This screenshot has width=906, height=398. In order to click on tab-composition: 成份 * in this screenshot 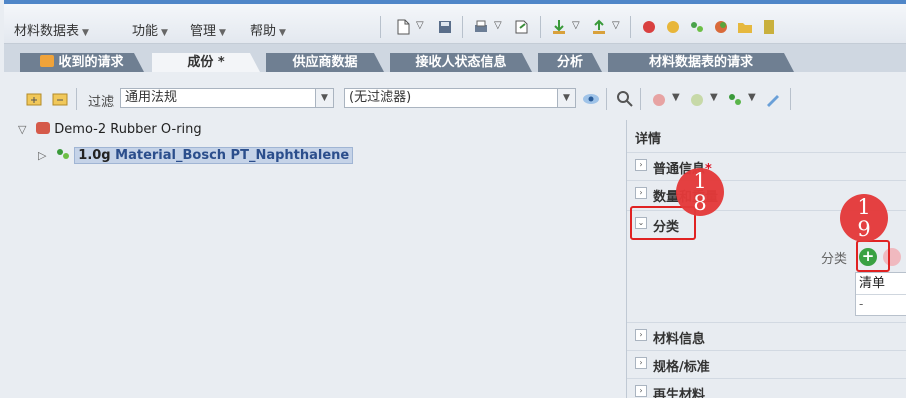, I will do `click(206, 62)`.